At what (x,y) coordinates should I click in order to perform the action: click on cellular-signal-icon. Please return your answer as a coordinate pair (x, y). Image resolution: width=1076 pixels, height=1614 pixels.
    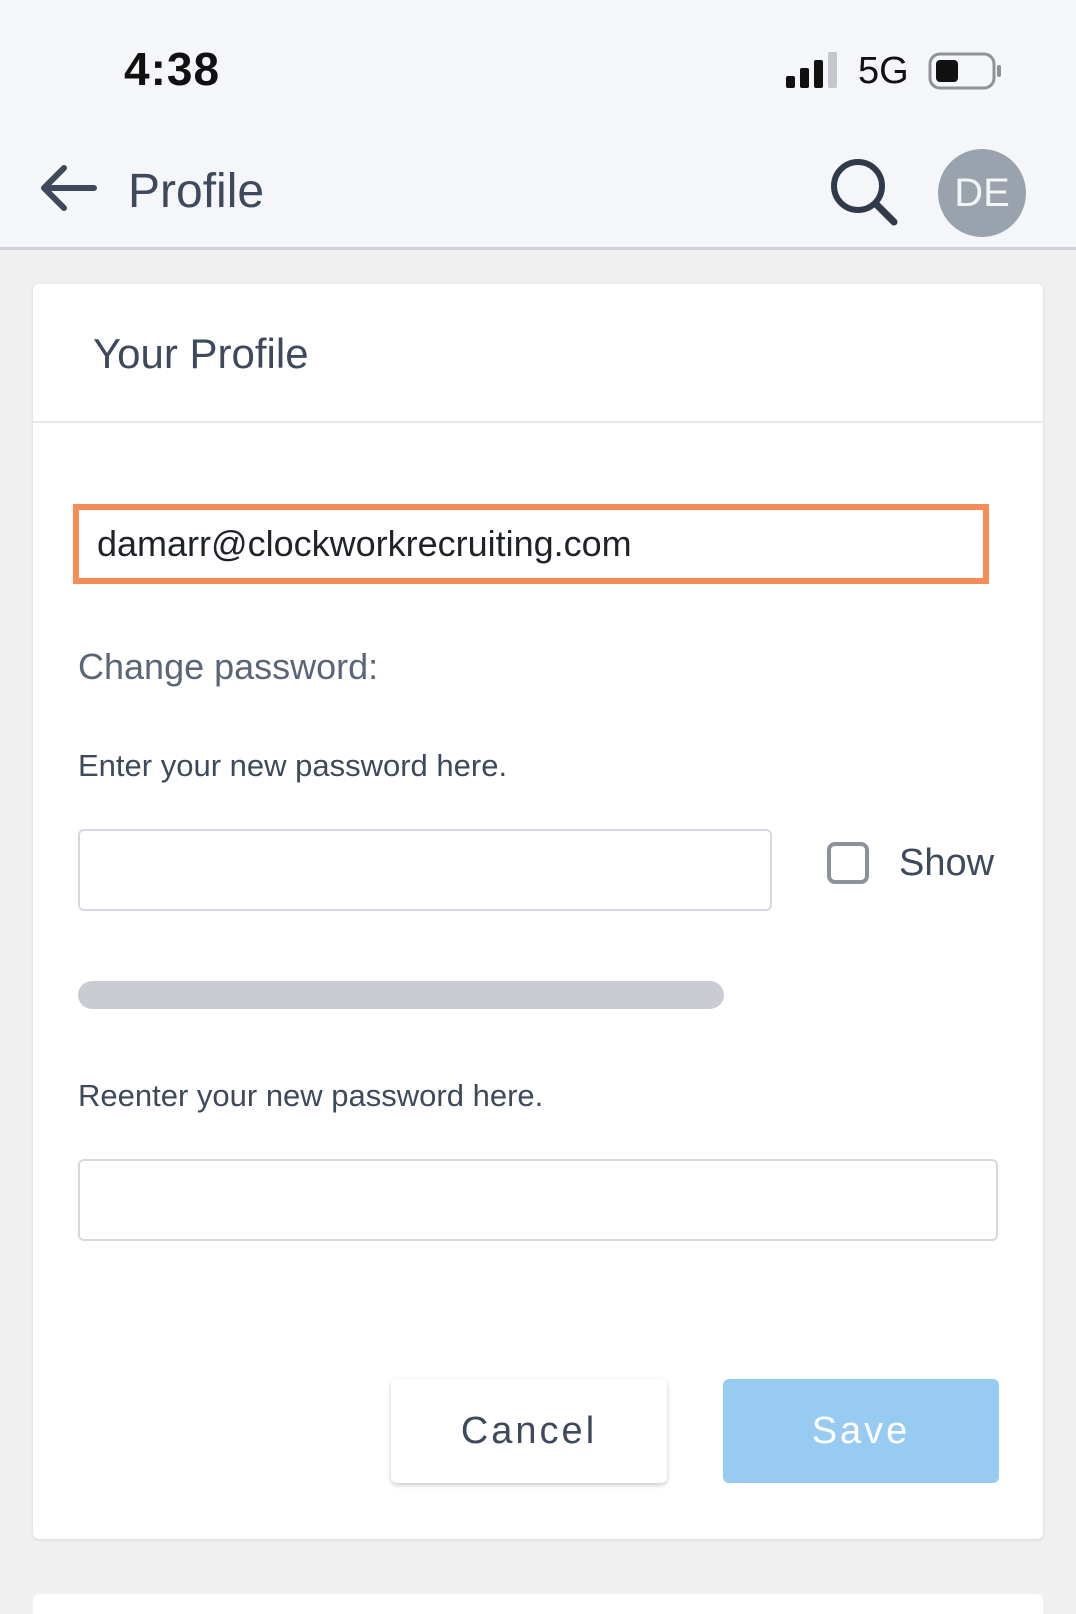
    Looking at the image, I should click on (811, 70).